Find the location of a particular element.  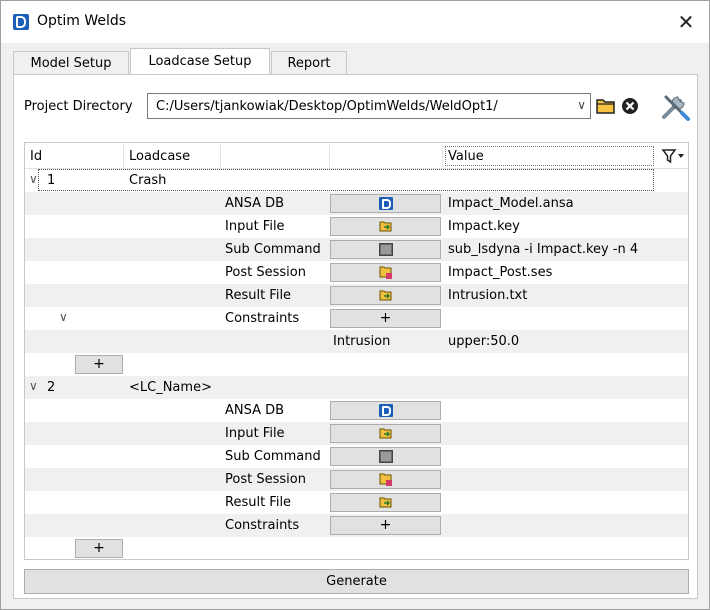

ansa-app-icon is located at coordinates (21, 22).